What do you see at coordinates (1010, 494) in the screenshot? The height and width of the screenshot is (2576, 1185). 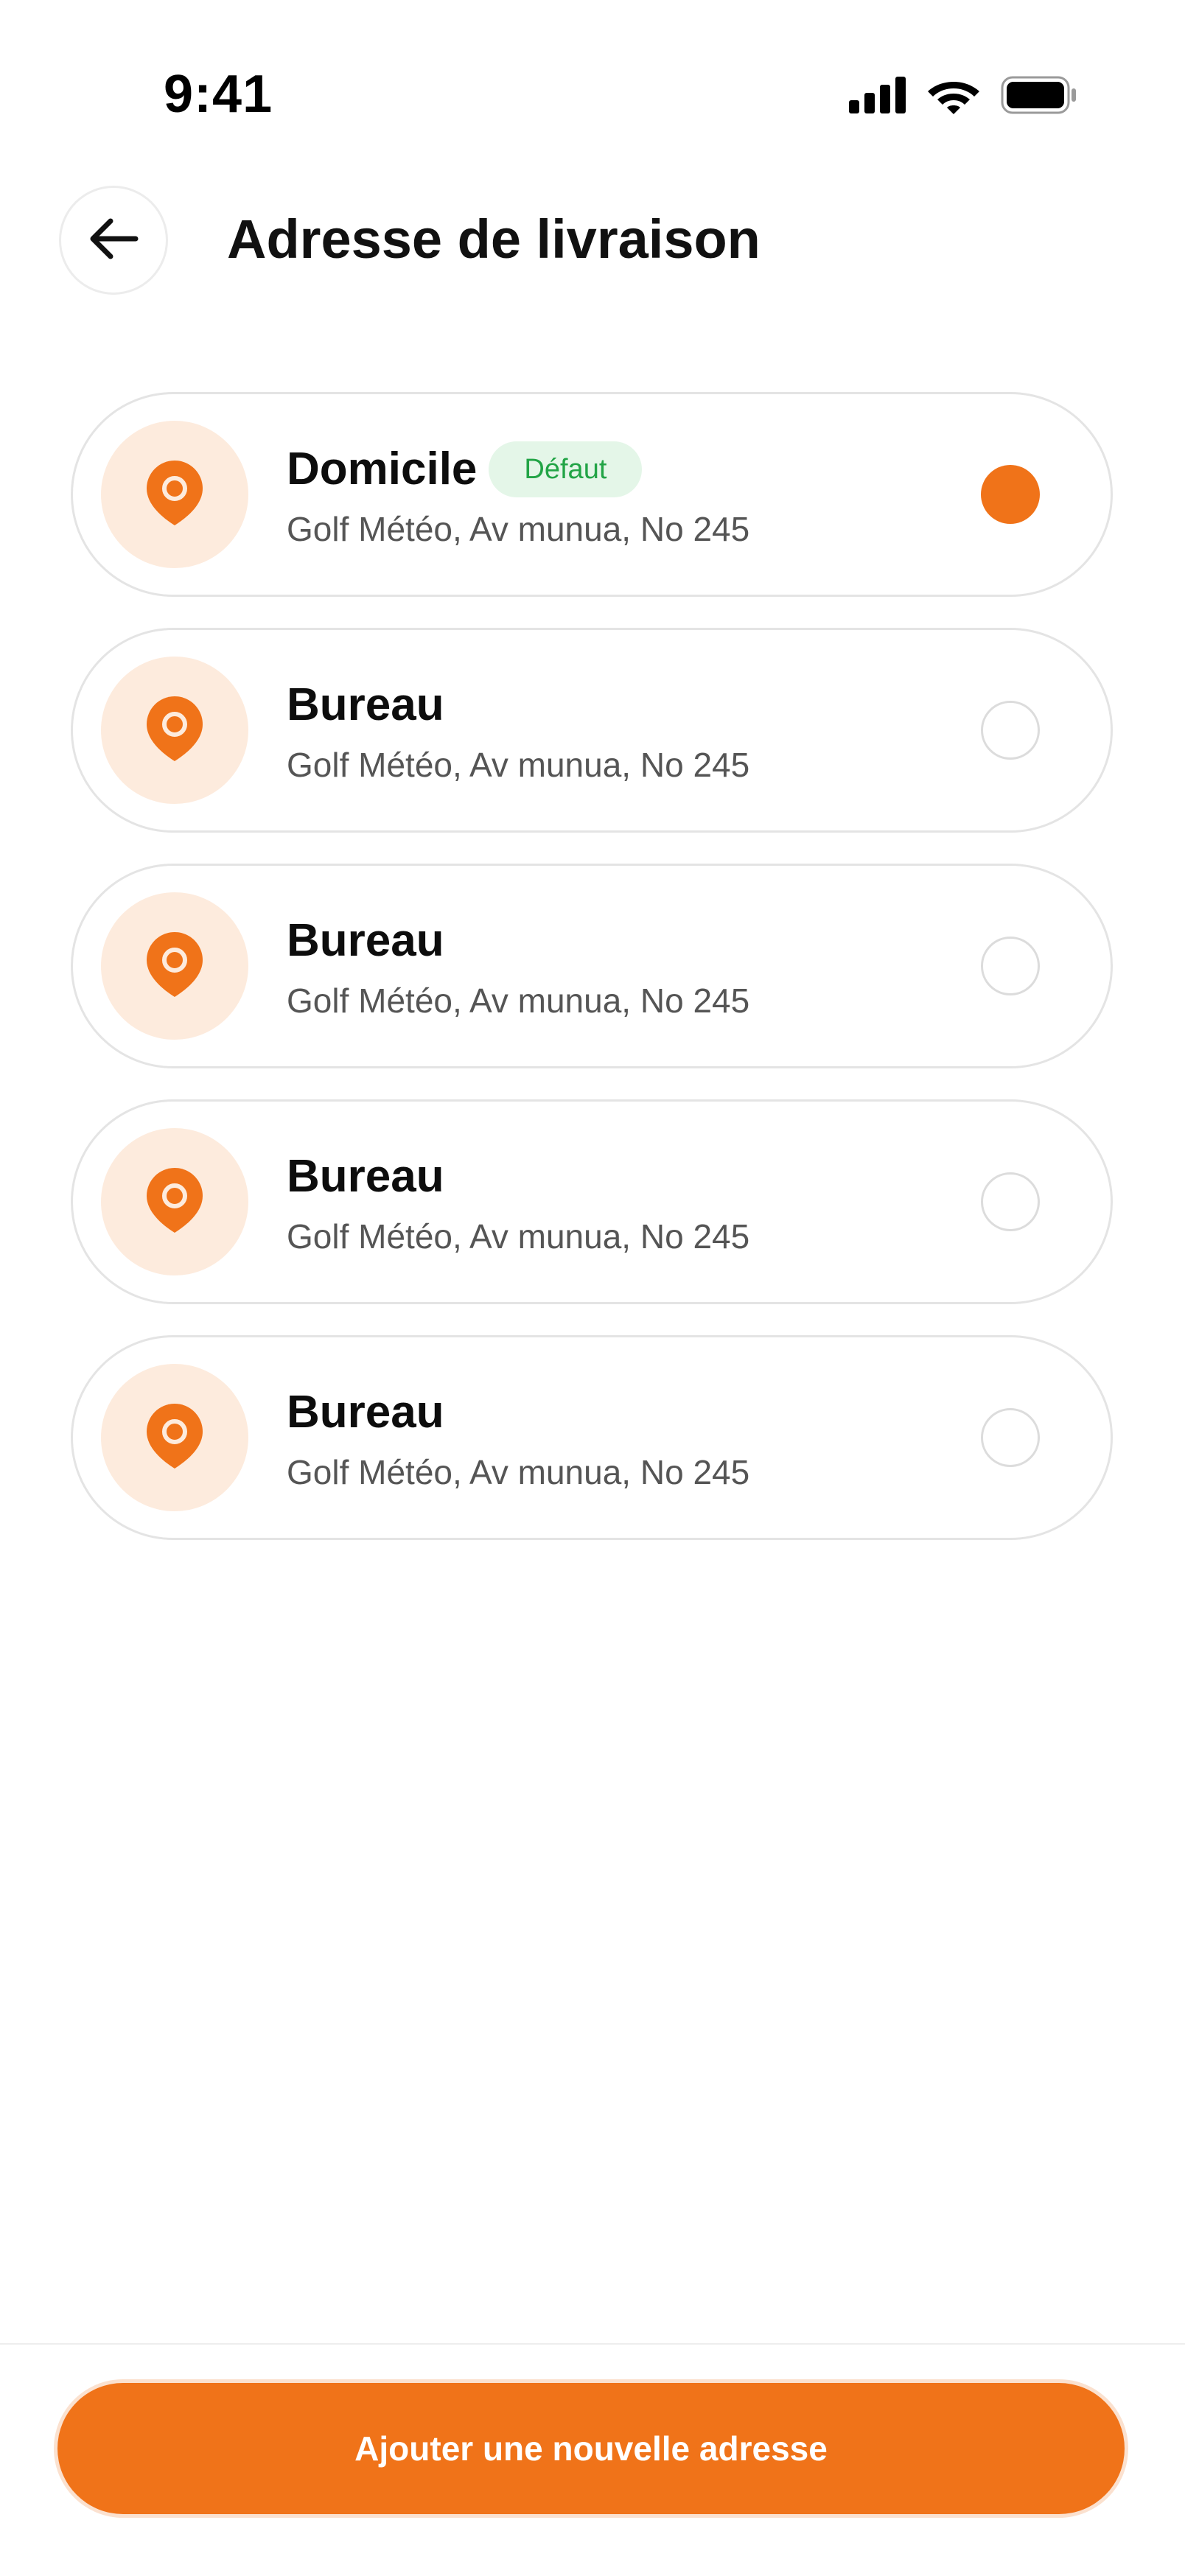 I see `radio-selected` at bounding box center [1010, 494].